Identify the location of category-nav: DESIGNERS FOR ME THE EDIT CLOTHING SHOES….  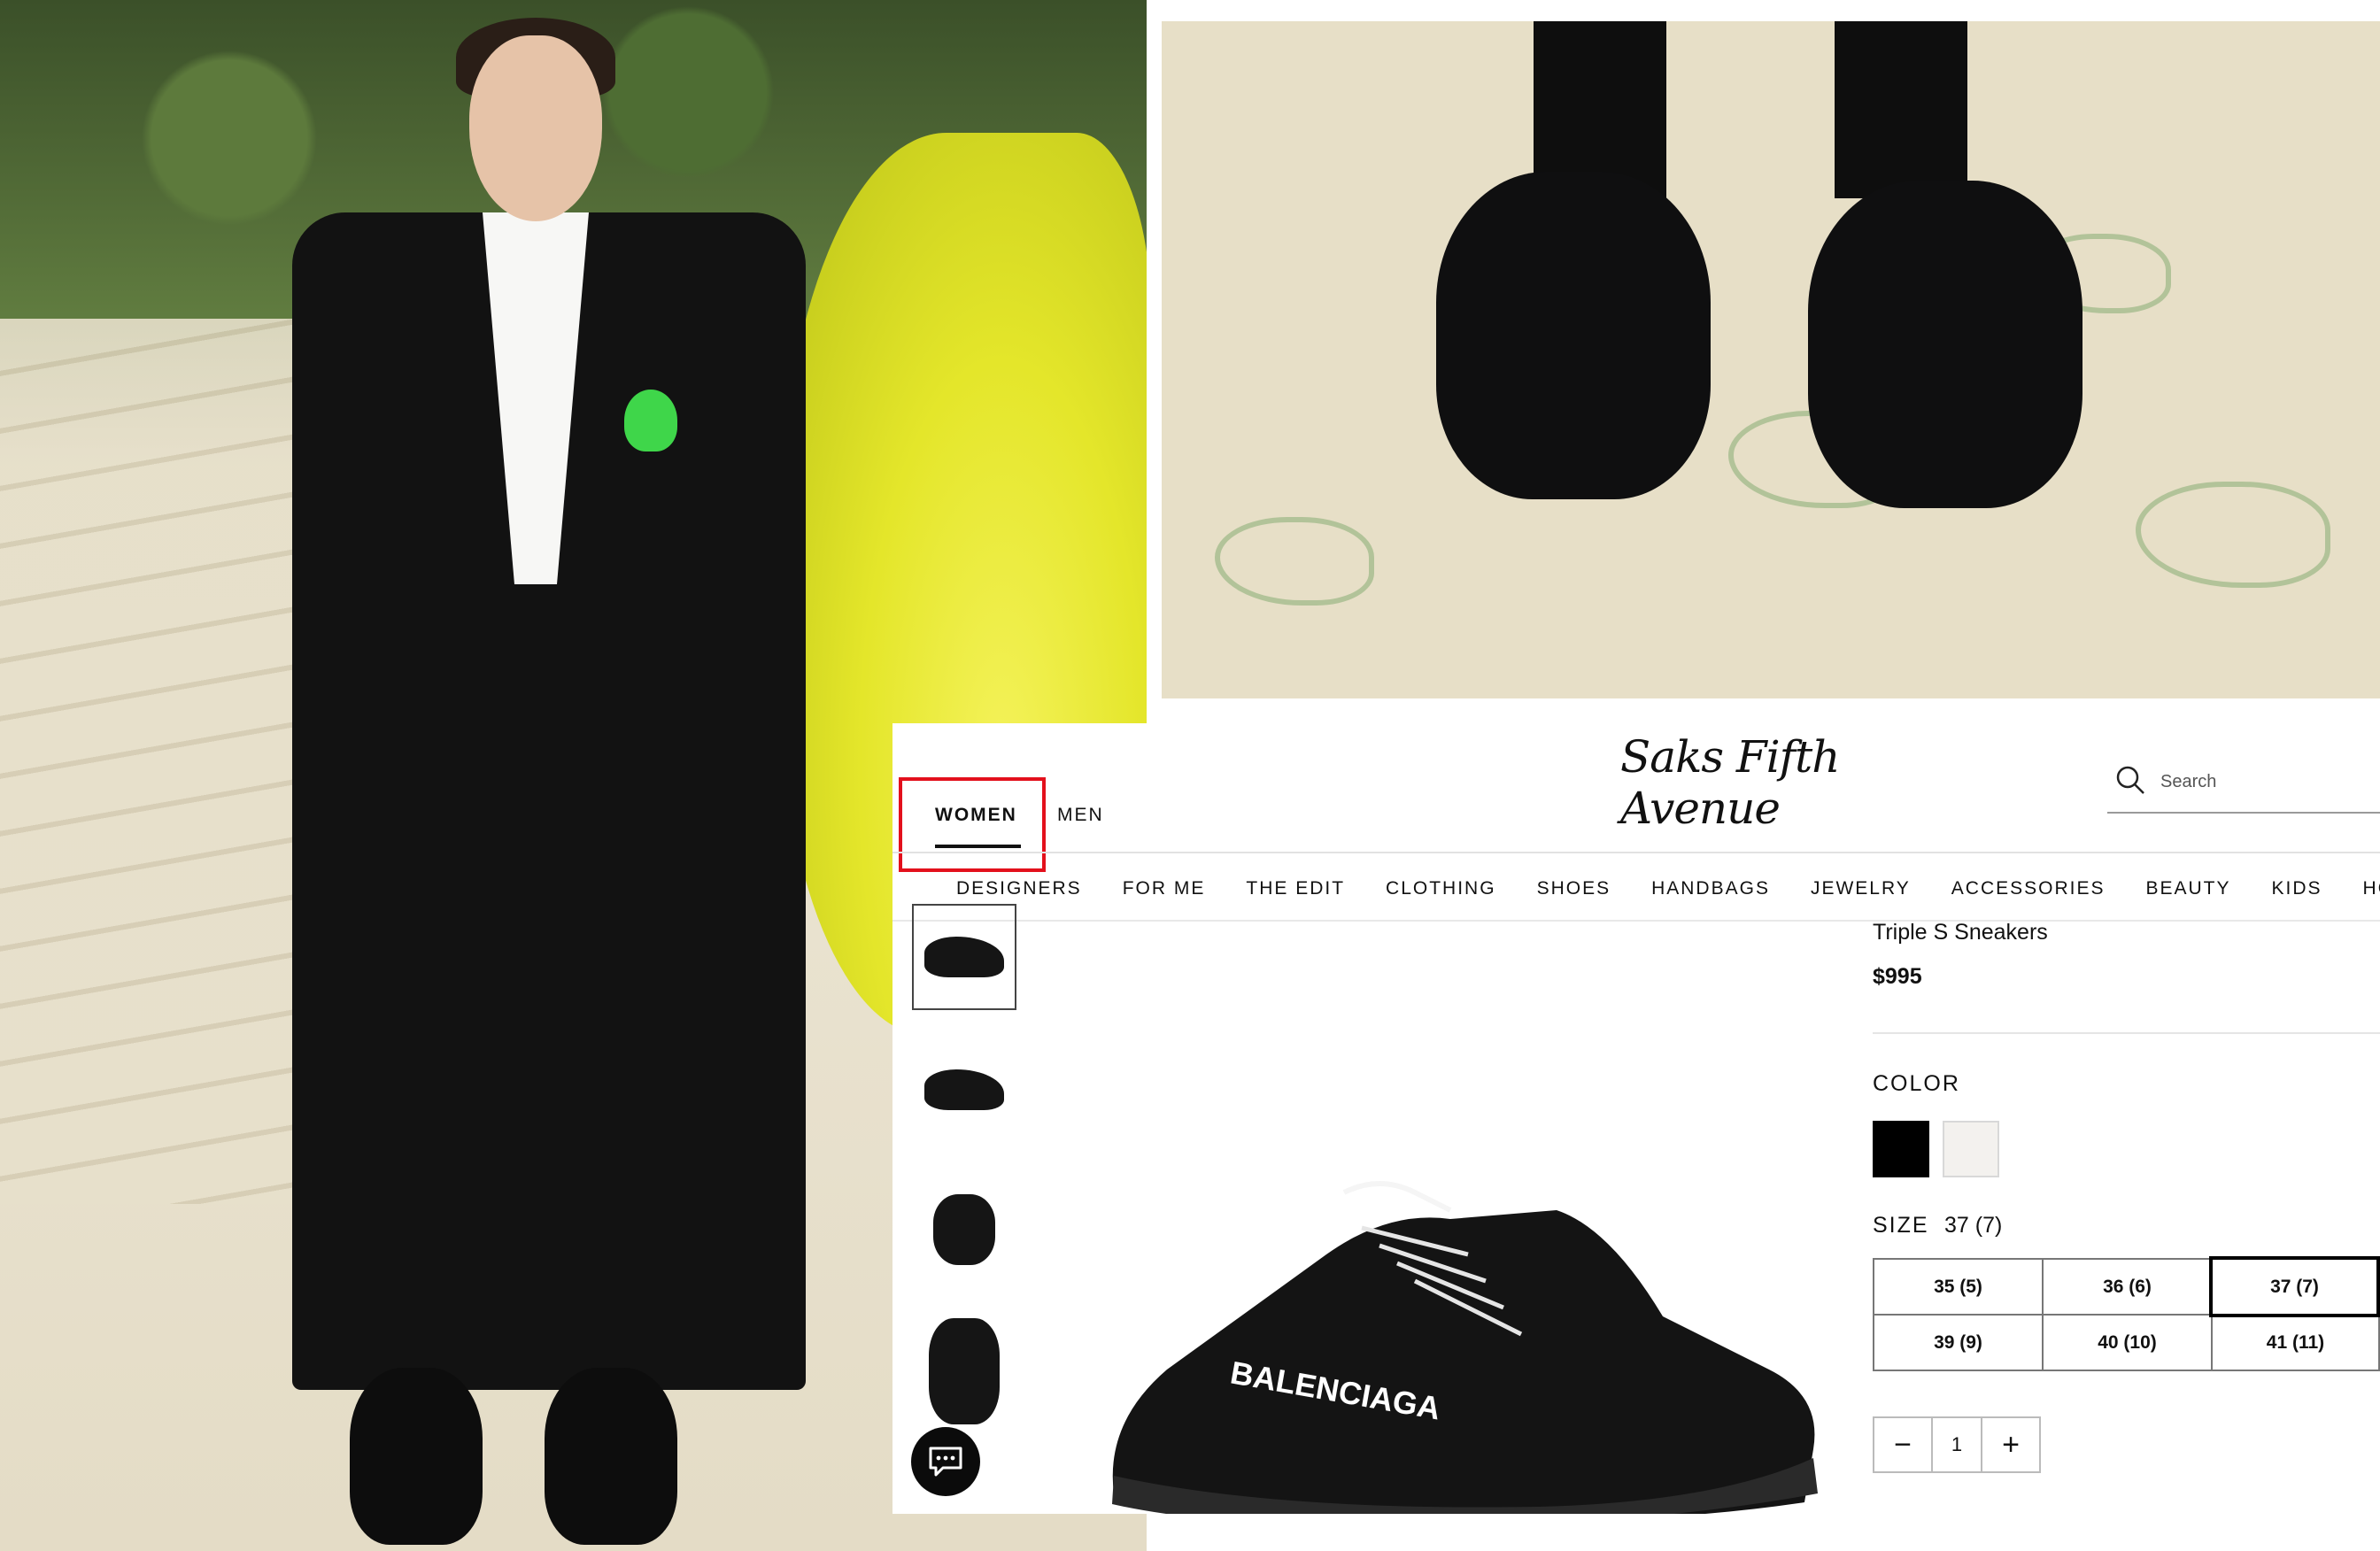
(1668, 888).